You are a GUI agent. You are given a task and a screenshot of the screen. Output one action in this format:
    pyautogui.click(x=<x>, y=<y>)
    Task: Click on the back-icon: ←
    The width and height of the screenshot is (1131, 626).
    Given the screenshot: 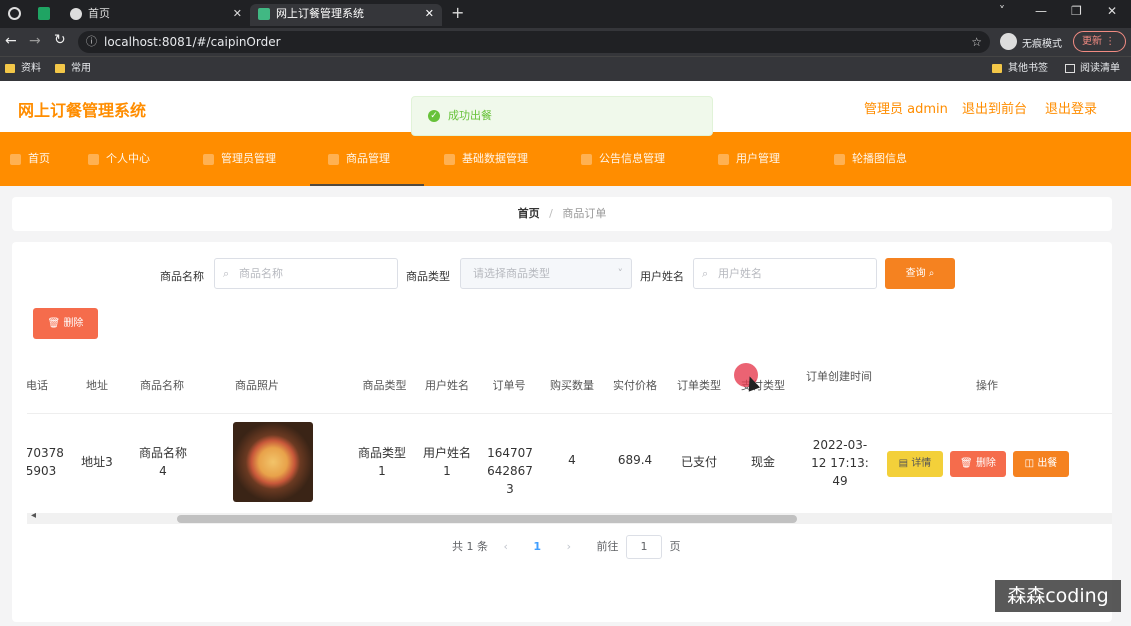 What is the action you would take?
    pyautogui.click(x=11, y=41)
    